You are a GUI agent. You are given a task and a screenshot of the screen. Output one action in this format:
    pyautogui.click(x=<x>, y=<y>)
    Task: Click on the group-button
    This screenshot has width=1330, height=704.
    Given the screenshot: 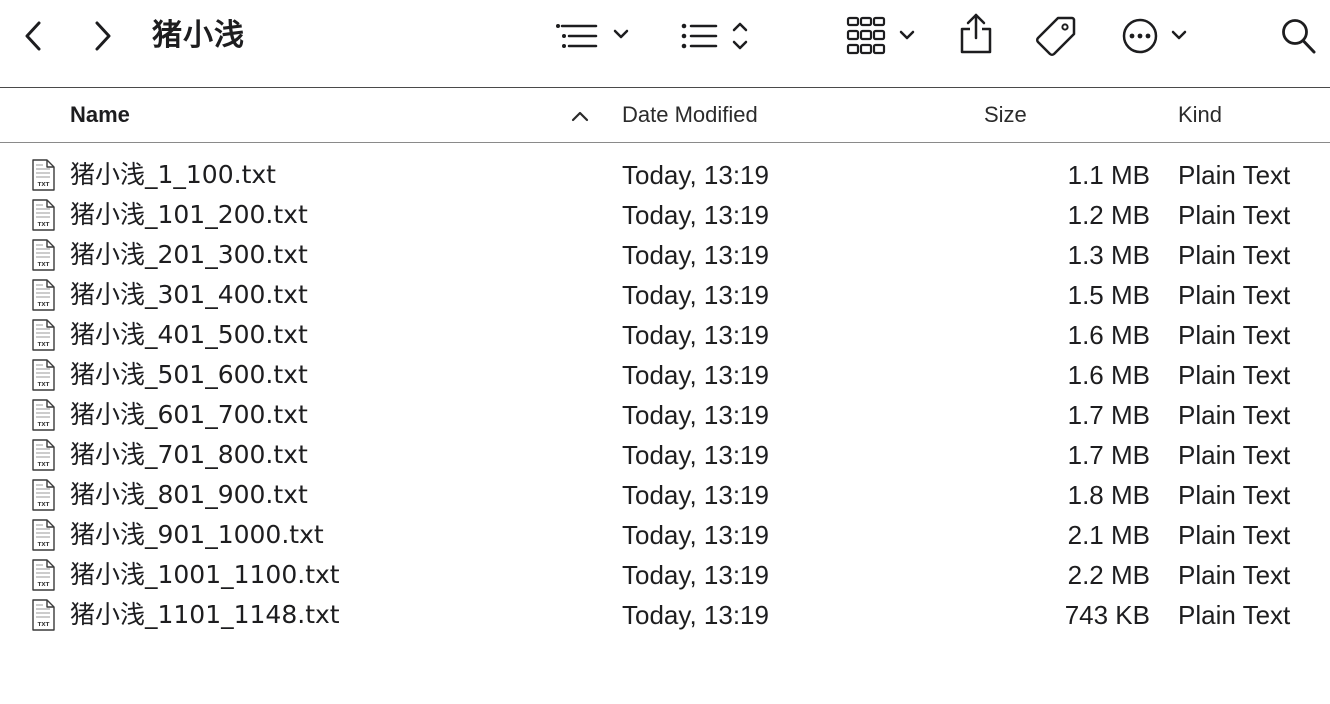 What is the action you would take?
    pyautogui.click(x=594, y=36)
    